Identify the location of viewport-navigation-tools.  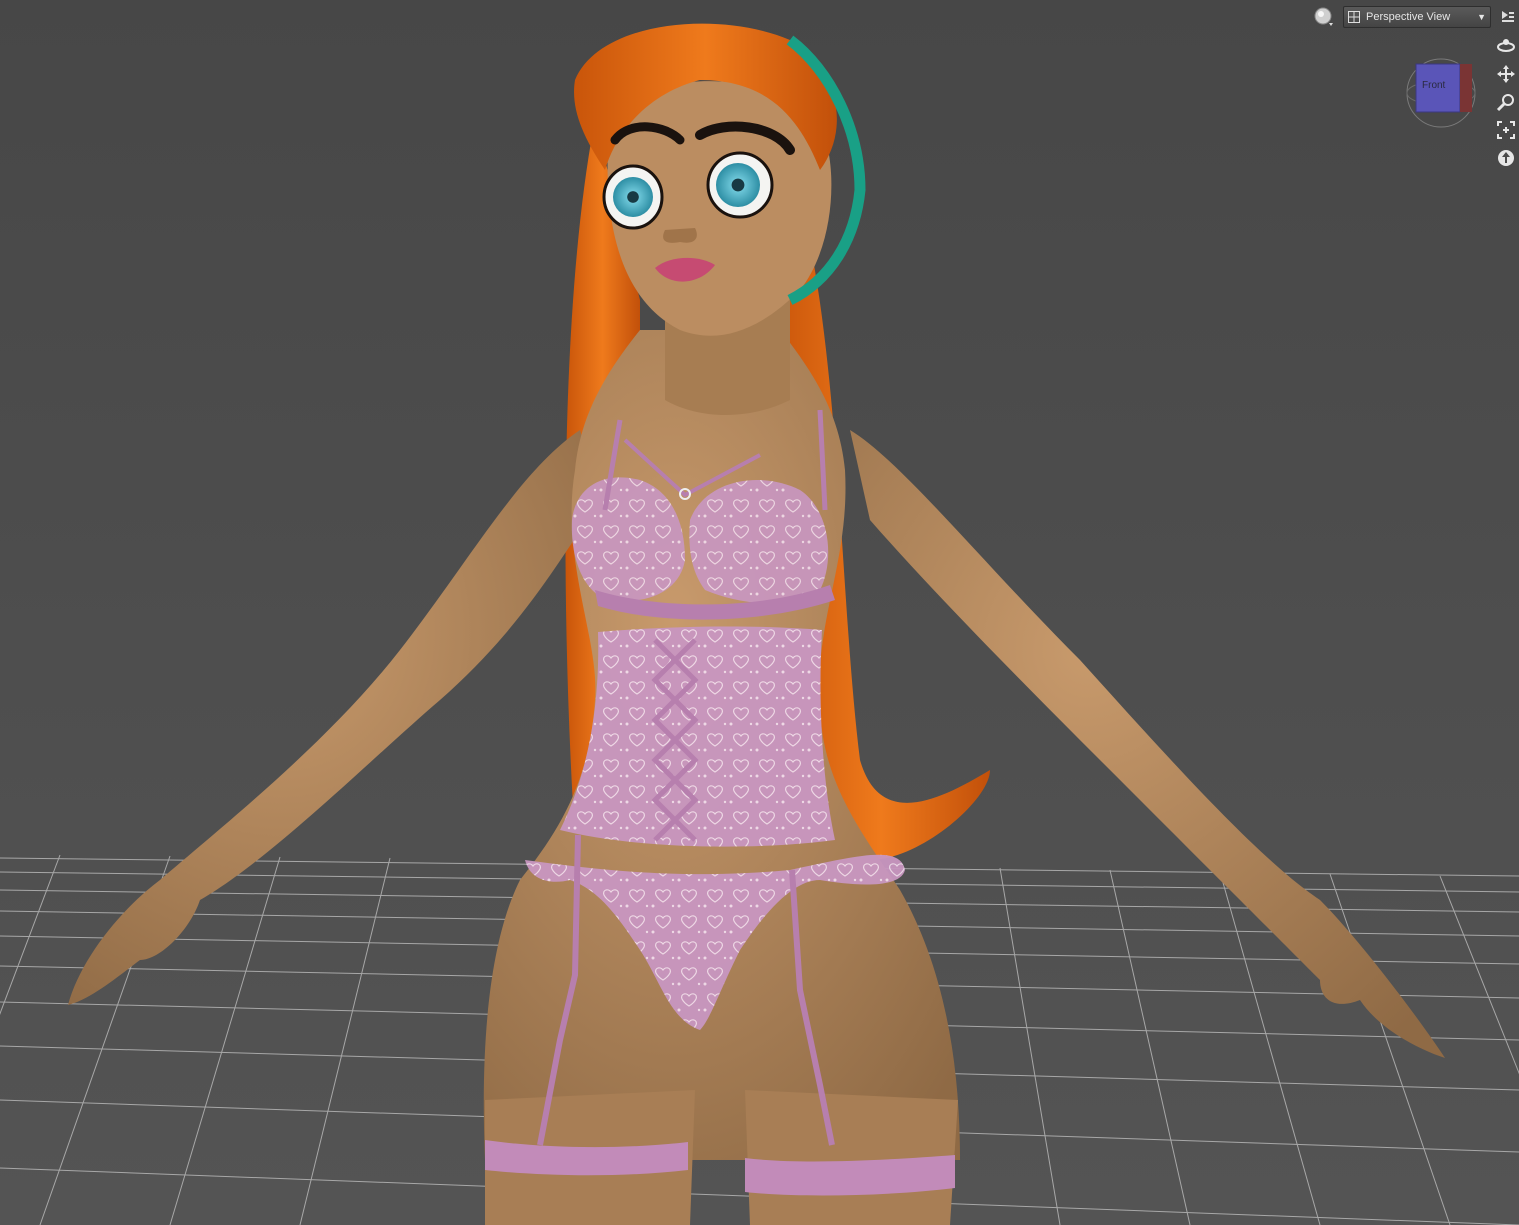
(1506, 102).